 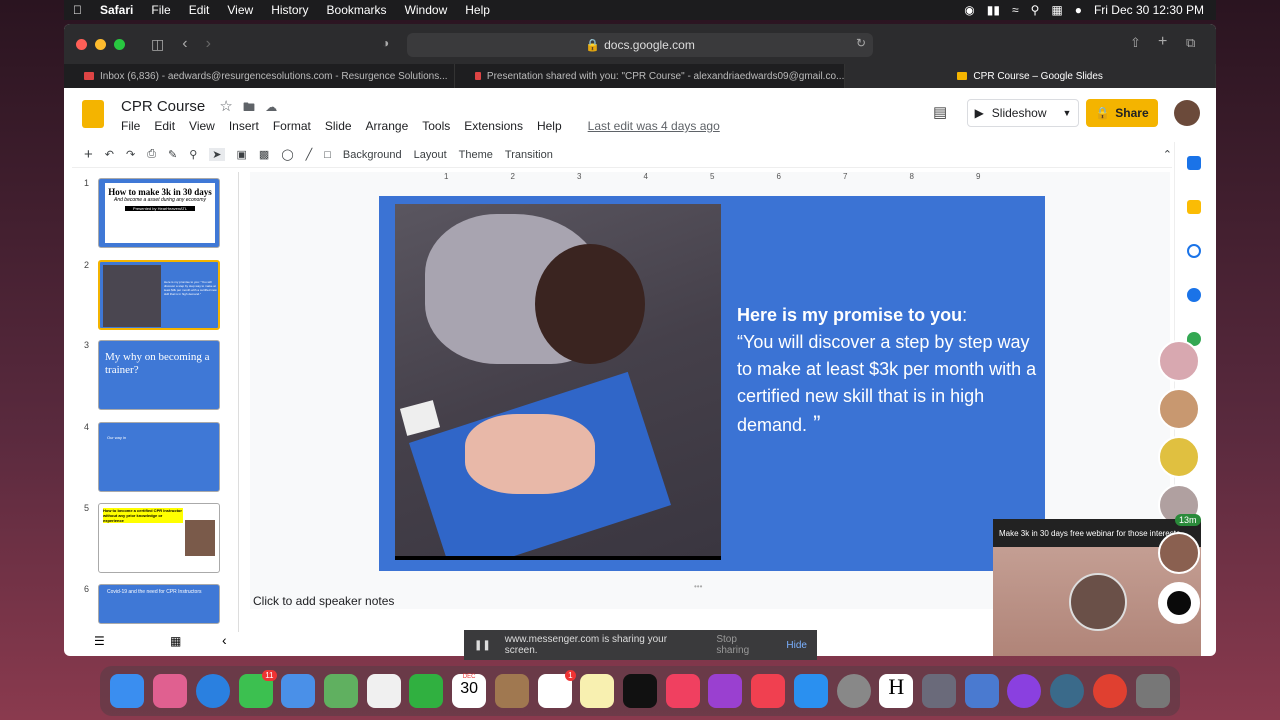 I want to click on comment-add-icon: □, so click(x=327, y=155).